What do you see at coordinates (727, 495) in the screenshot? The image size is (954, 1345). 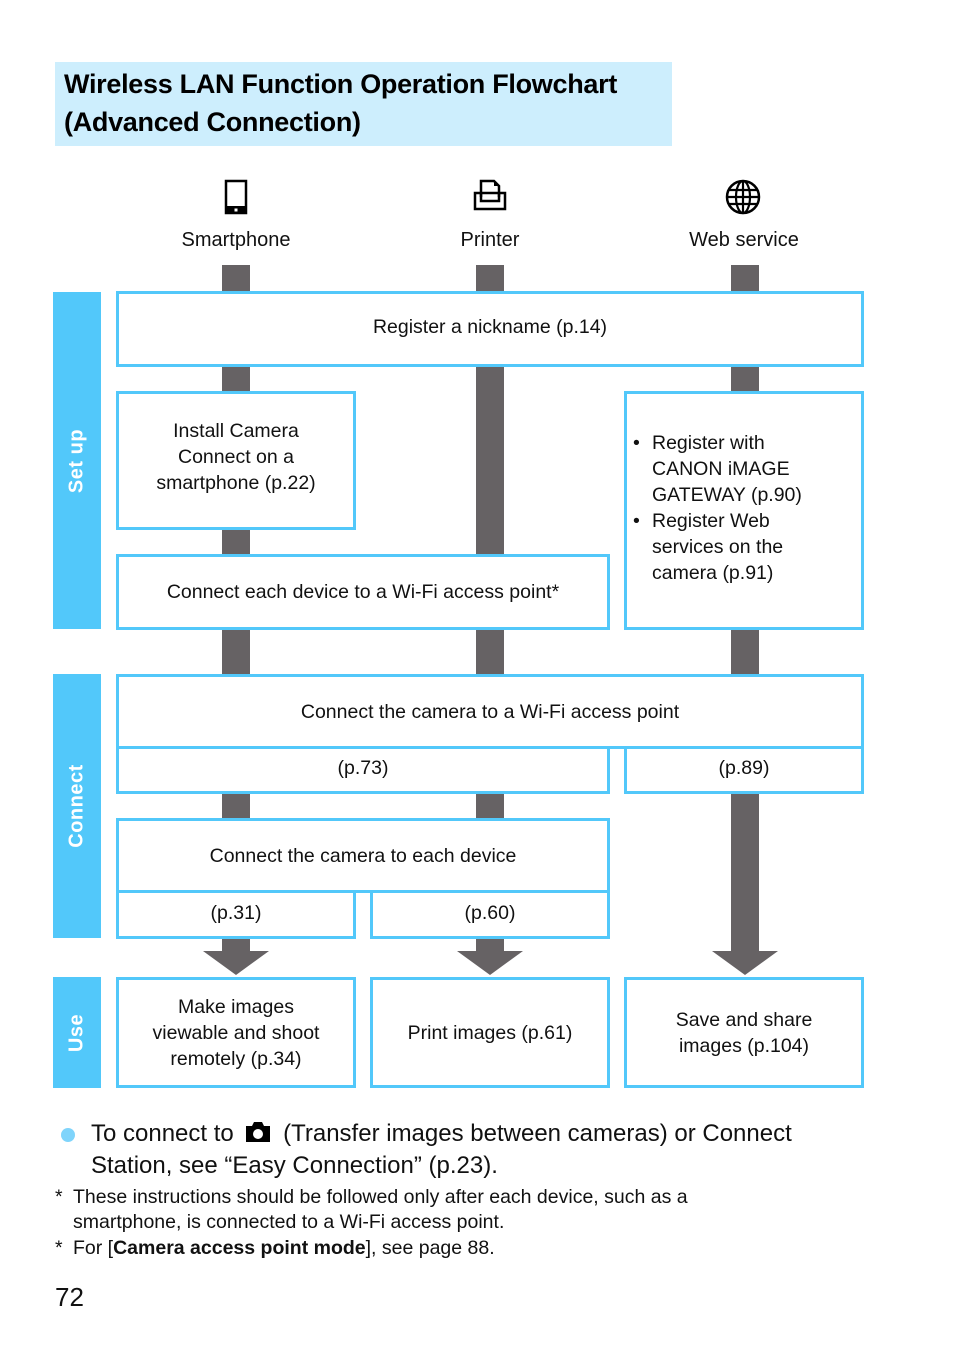 I see `text-line: GATEWAY (p.90)` at bounding box center [727, 495].